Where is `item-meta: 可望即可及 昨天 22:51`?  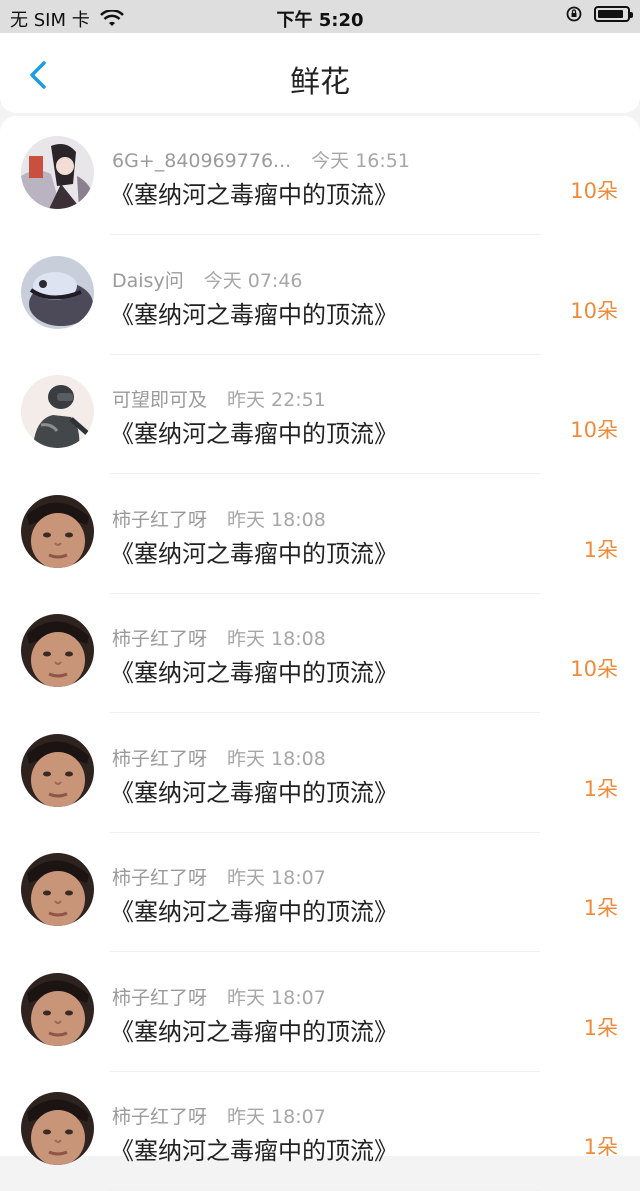 item-meta: 可望即可及 昨天 22:51 is located at coordinates (219, 398).